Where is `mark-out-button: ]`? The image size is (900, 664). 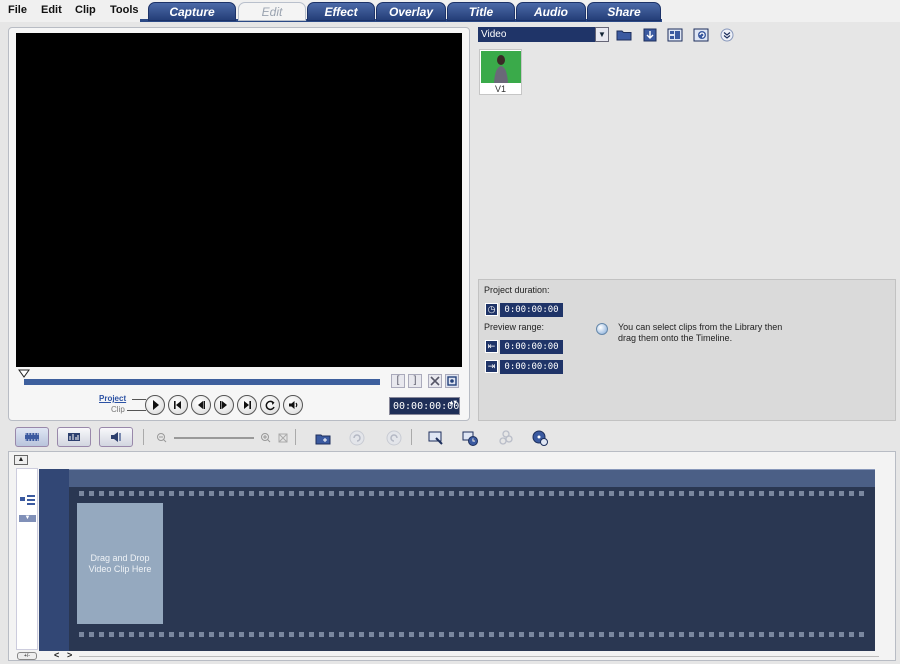
mark-out-button: ] is located at coordinates (415, 381).